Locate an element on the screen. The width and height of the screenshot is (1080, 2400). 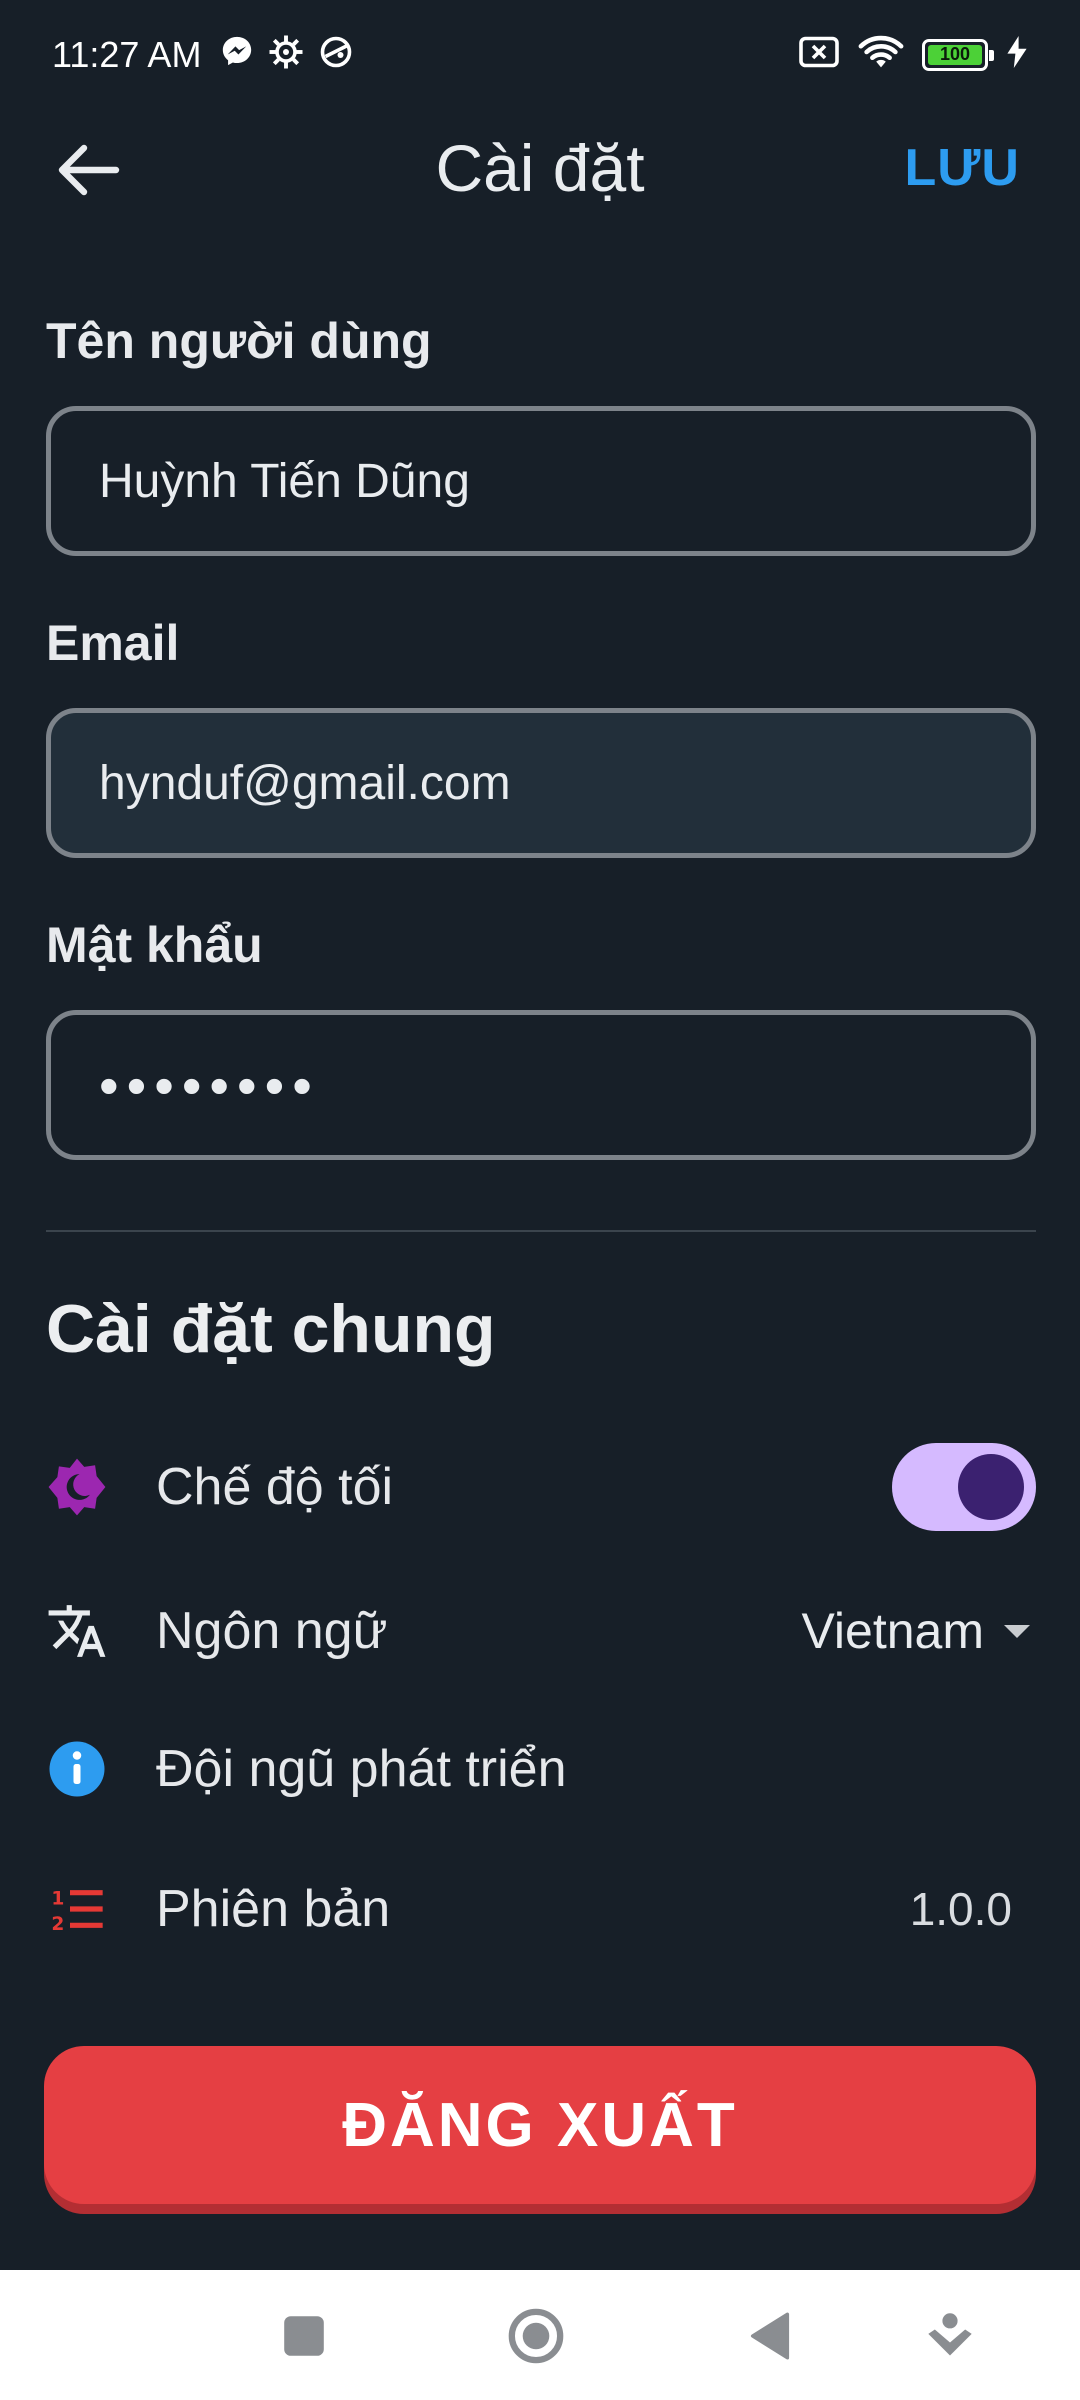
battery-level: 100 is located at coordinates (955, 54).